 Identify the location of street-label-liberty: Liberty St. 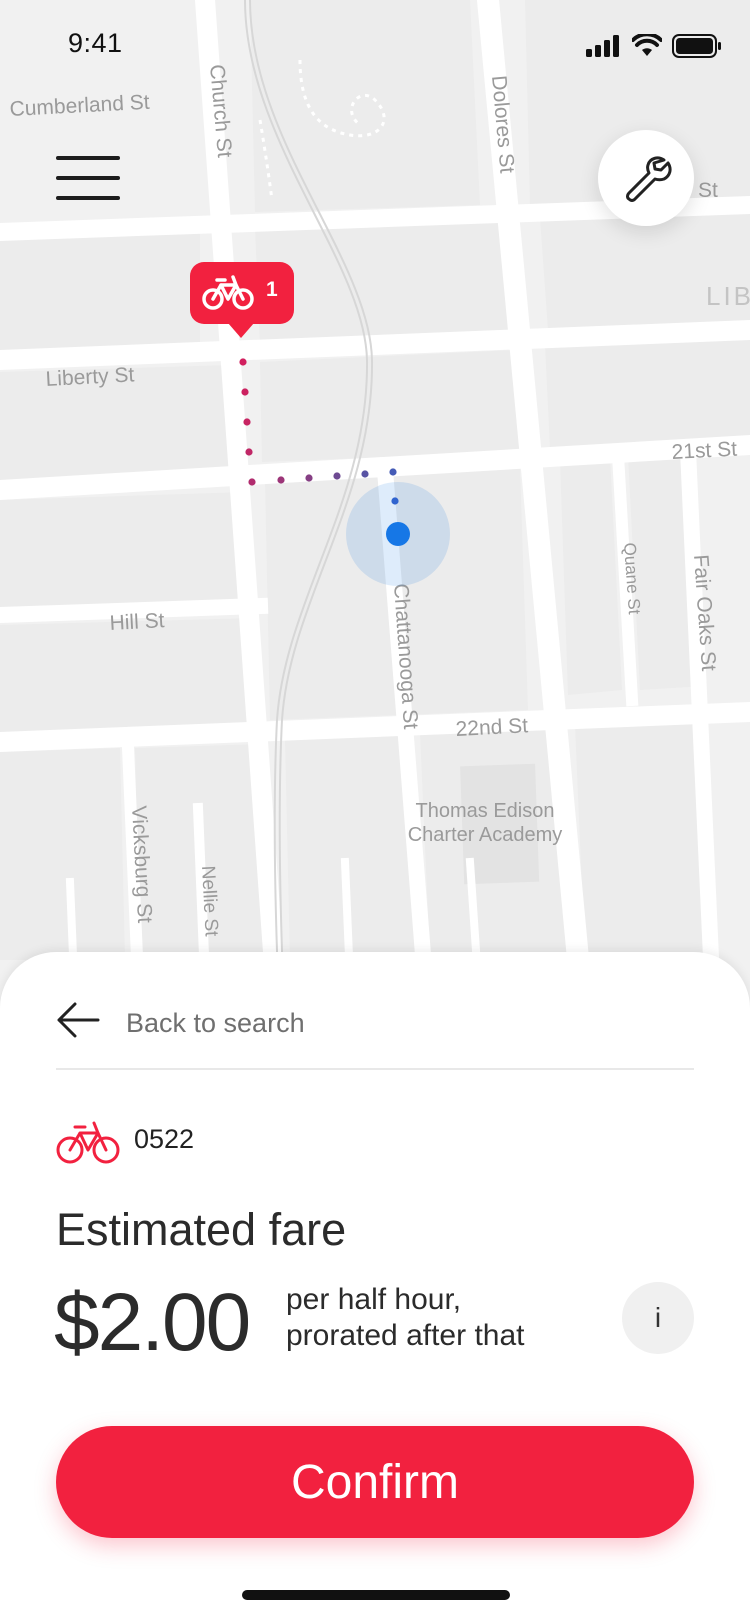
(90, 377).